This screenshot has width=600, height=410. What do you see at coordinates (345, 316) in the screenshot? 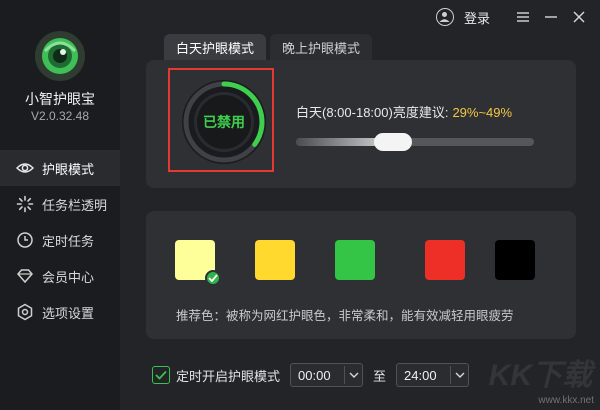
I see `recommend-text: 推荐色：被称为网红护眼色，非常柔和，能有效减轻用眼疲劳` at bounding box center [345, 316].